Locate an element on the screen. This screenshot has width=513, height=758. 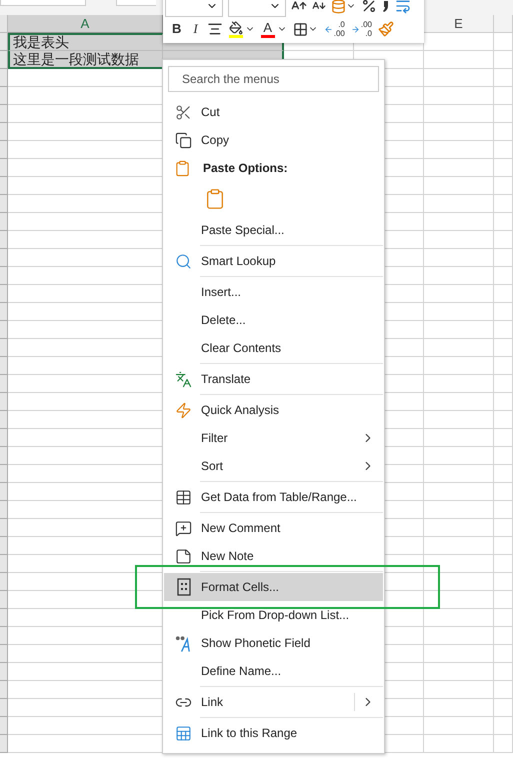
menu-item: Copy is located at coordinates (273, 140).